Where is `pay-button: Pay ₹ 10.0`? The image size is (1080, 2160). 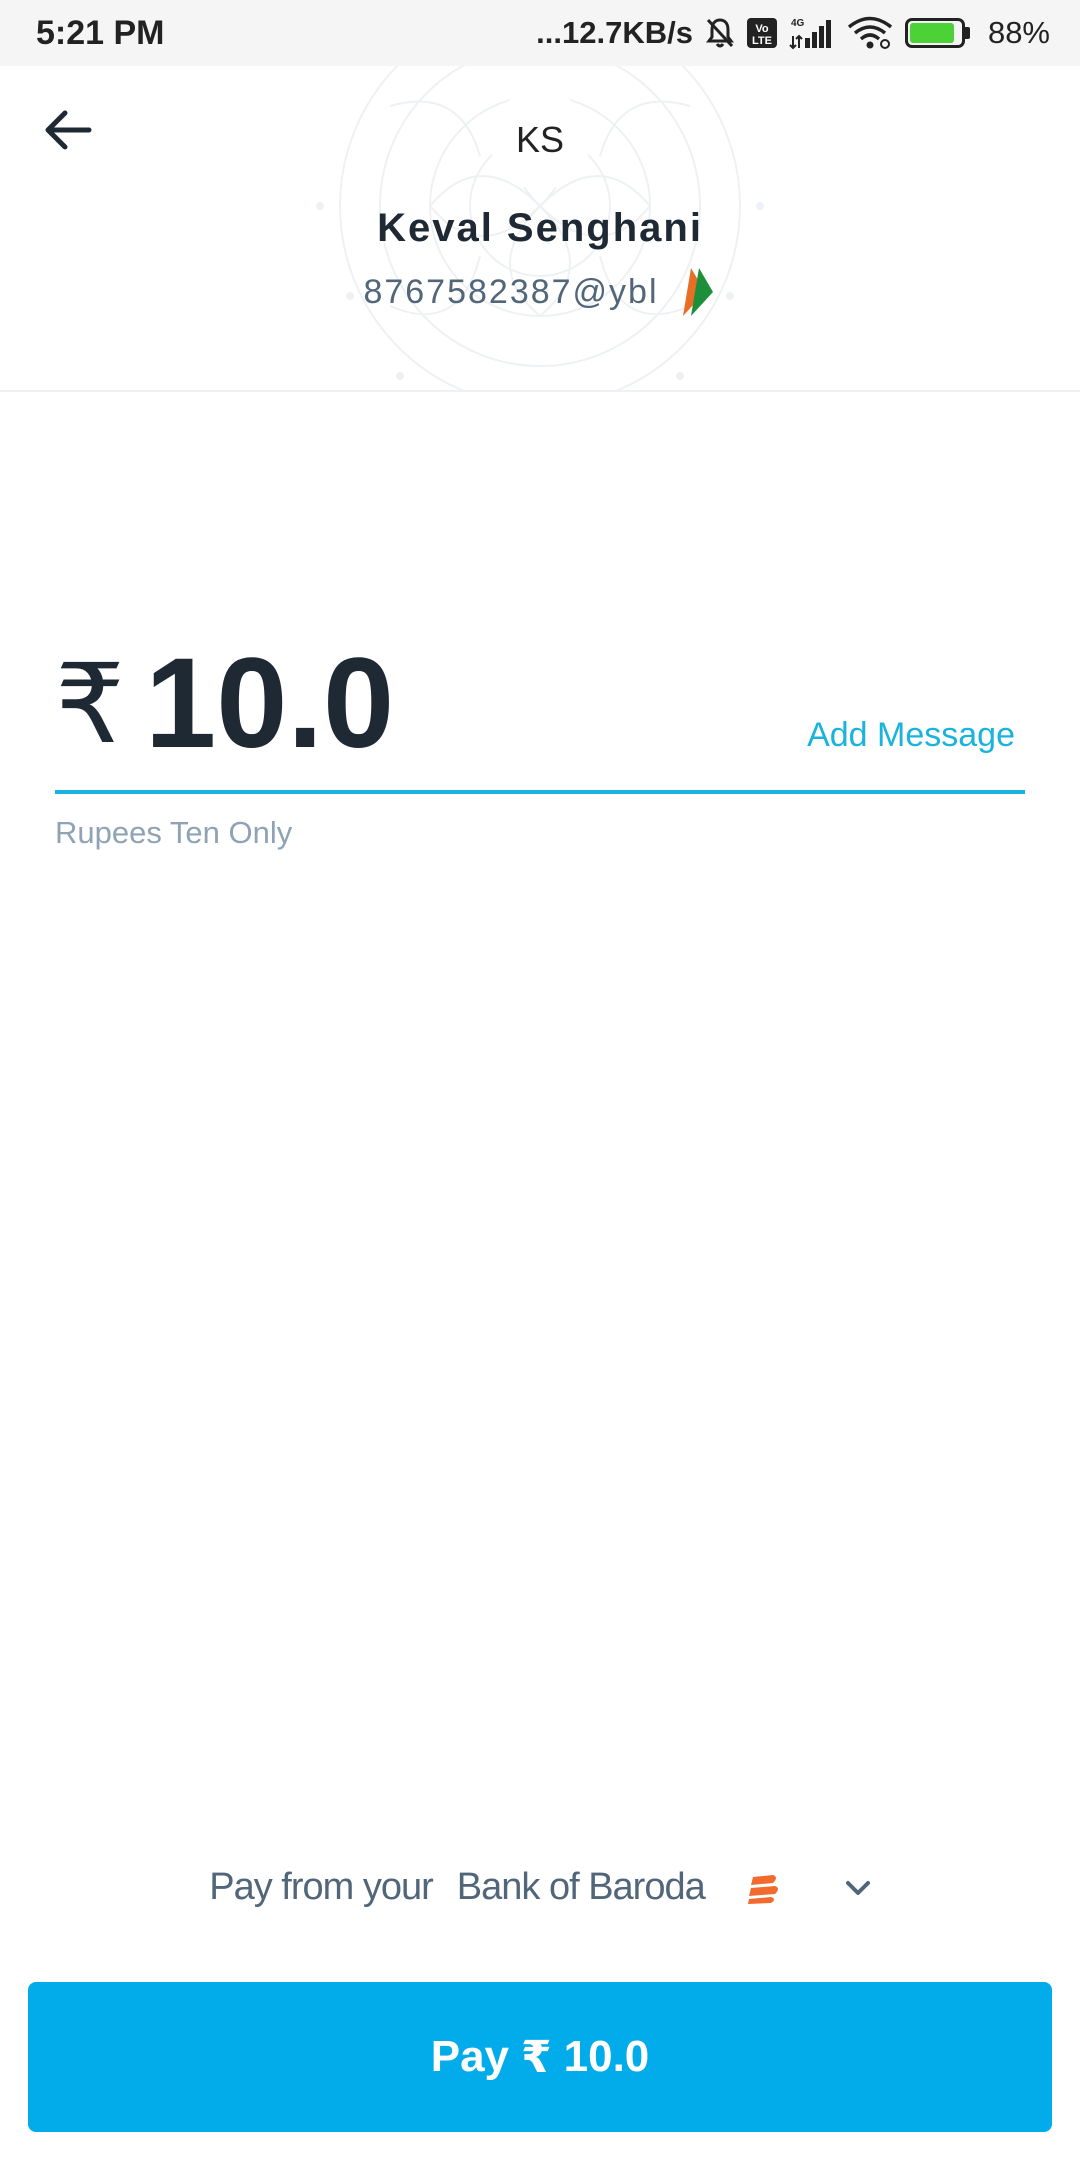
pay-button: Pay ₹ 10.0 is located at coordinates (540, 2057).